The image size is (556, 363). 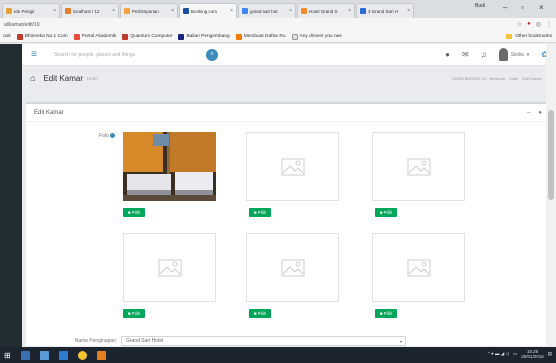 I want to click on photo-label: Foto, so click(x=87, y=136).